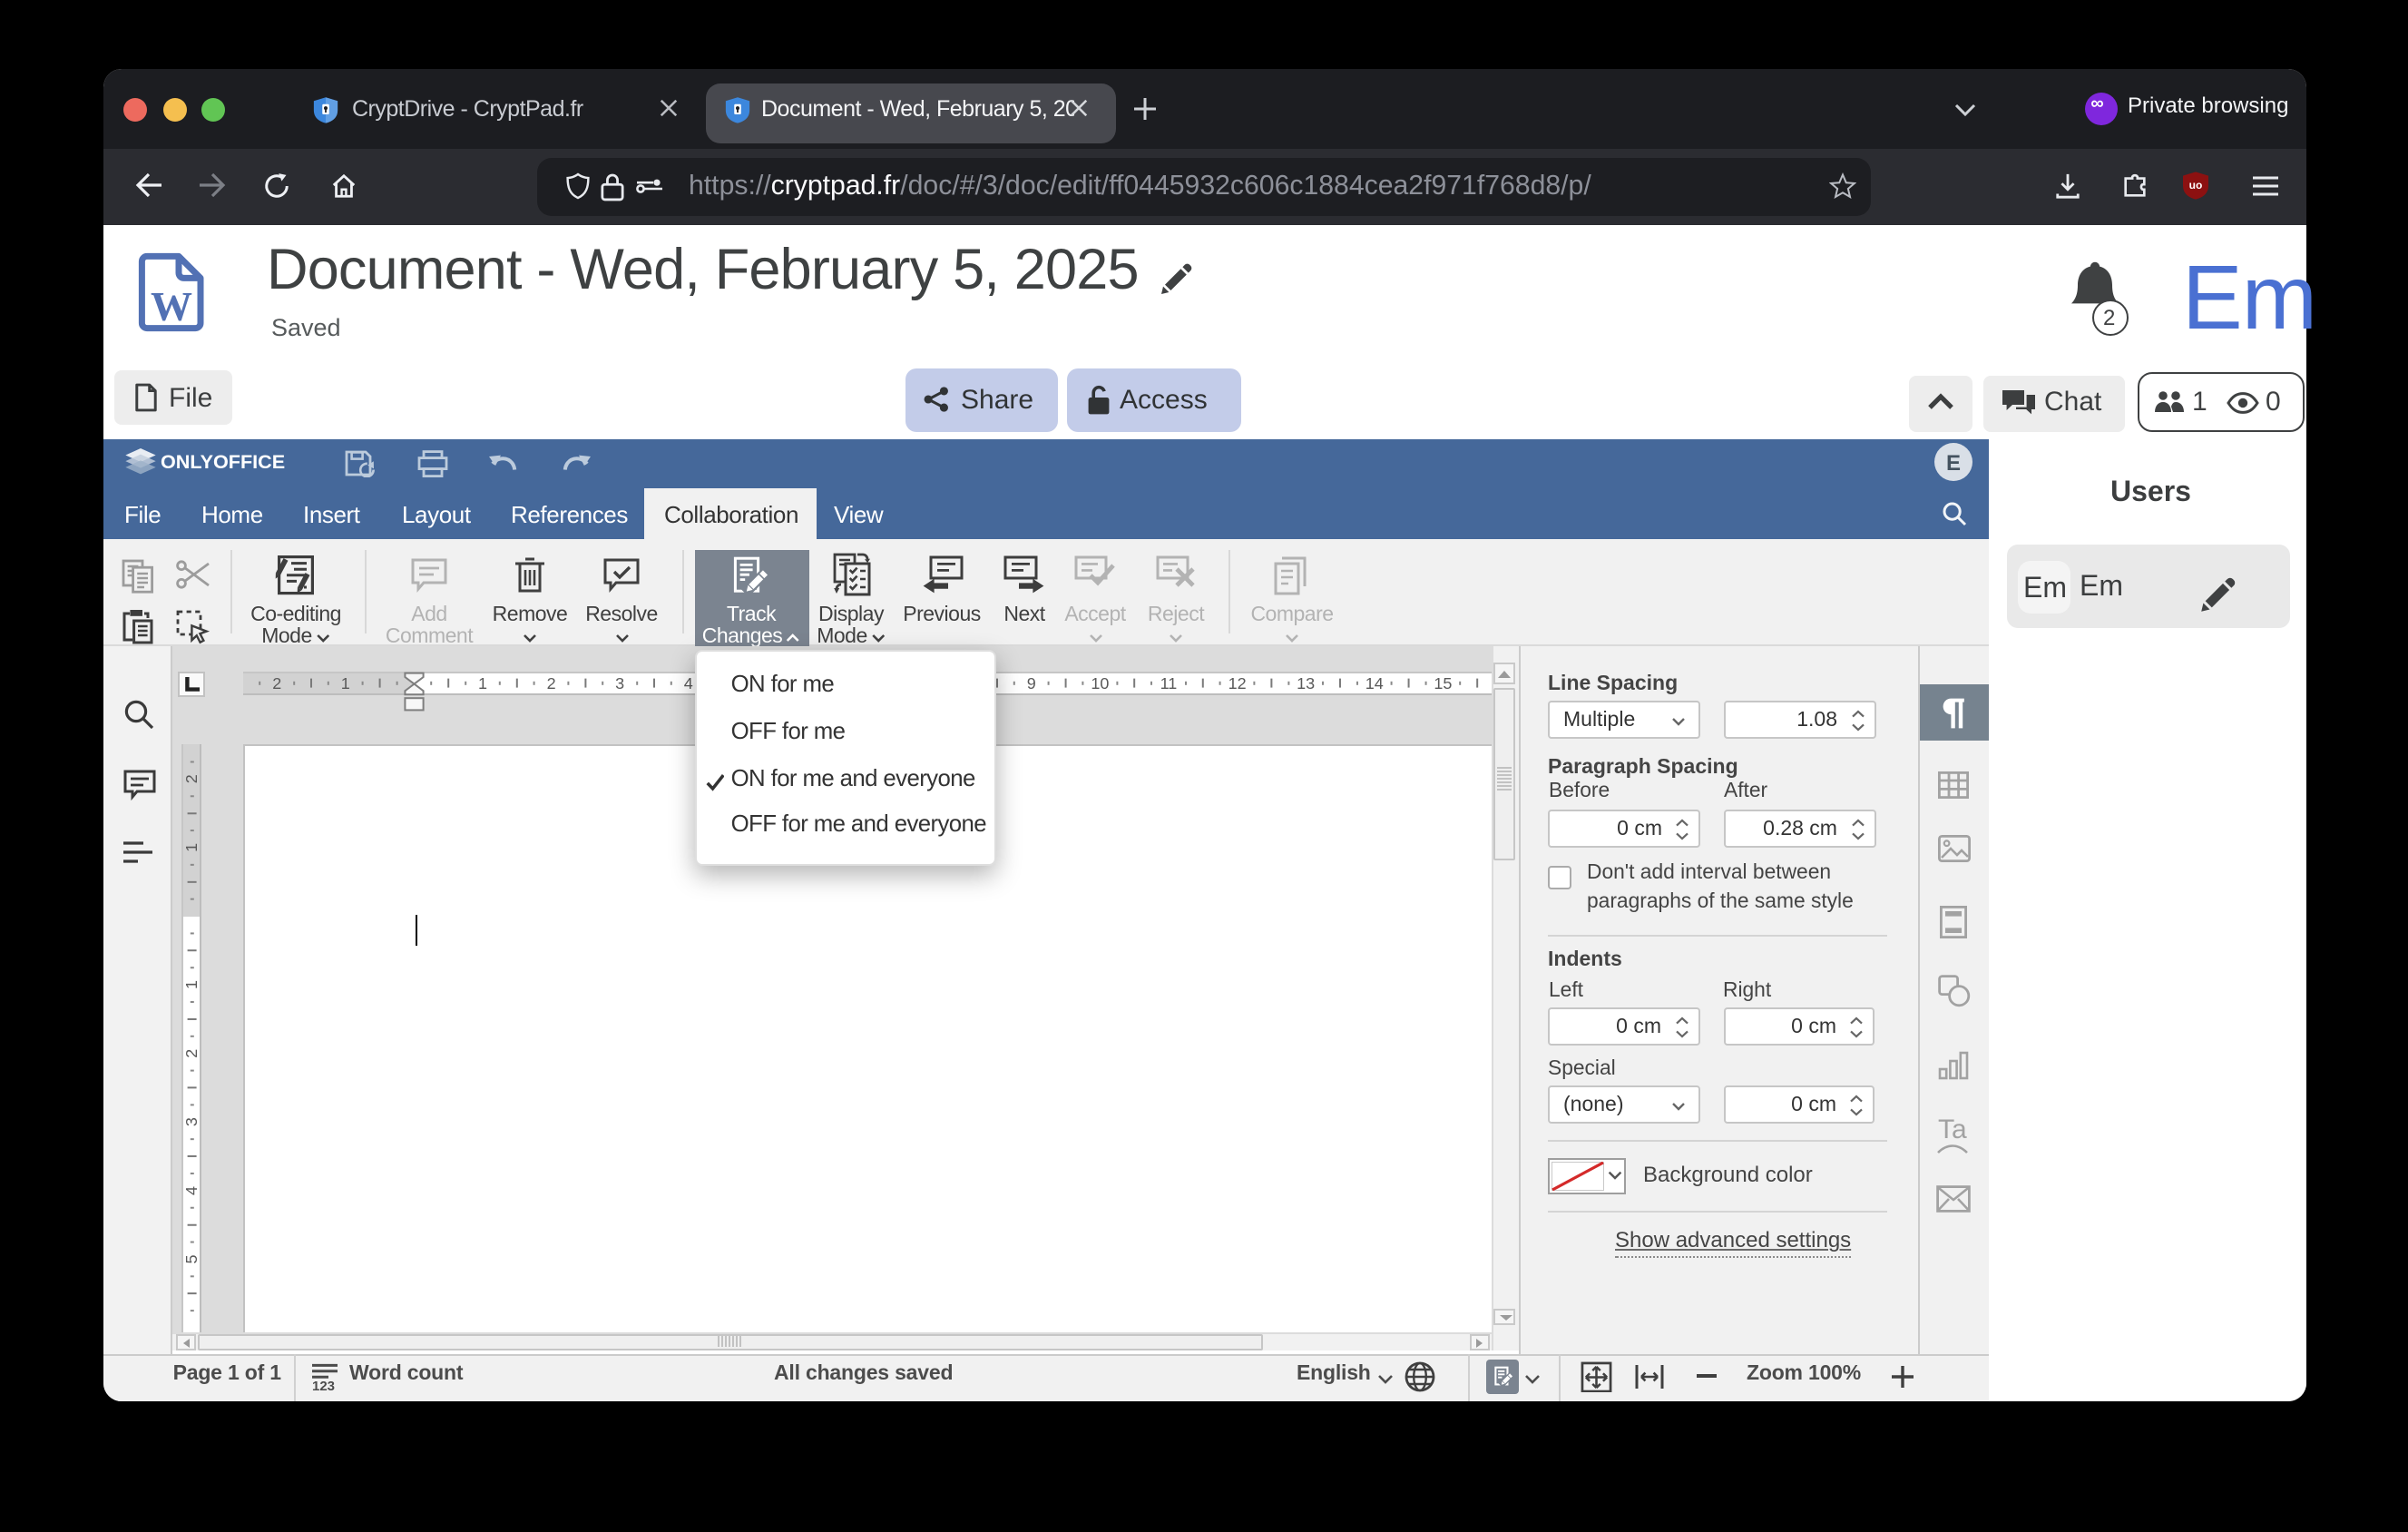 Image resolution: width=2408 pixels, height=1532 pixels. Describe the element at coordinates (1237, 682) in the screenshot. I see `svg-text: 12` at that location.